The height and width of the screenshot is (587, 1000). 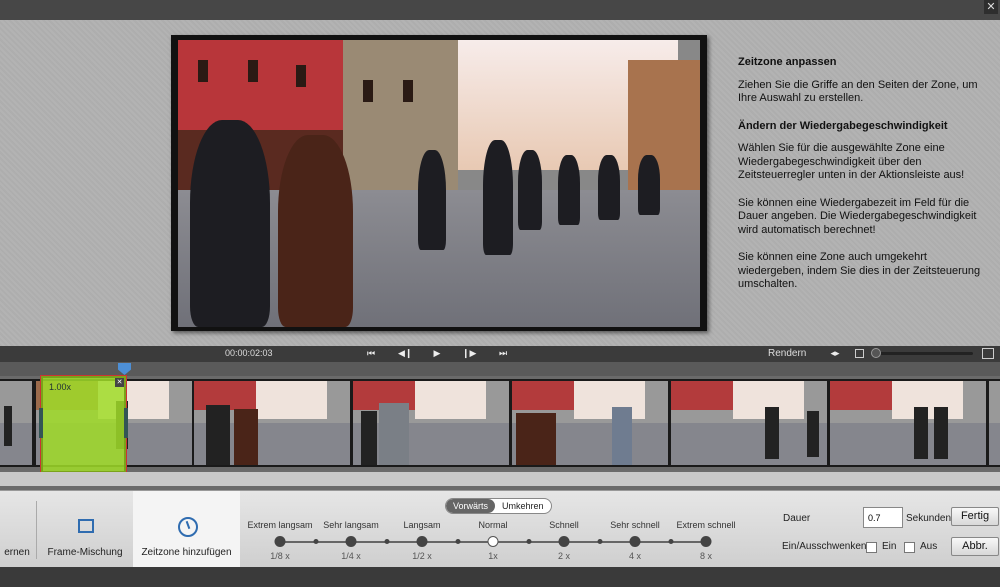 I want to click on done-button: Fertig, so click(x=975, y=516).